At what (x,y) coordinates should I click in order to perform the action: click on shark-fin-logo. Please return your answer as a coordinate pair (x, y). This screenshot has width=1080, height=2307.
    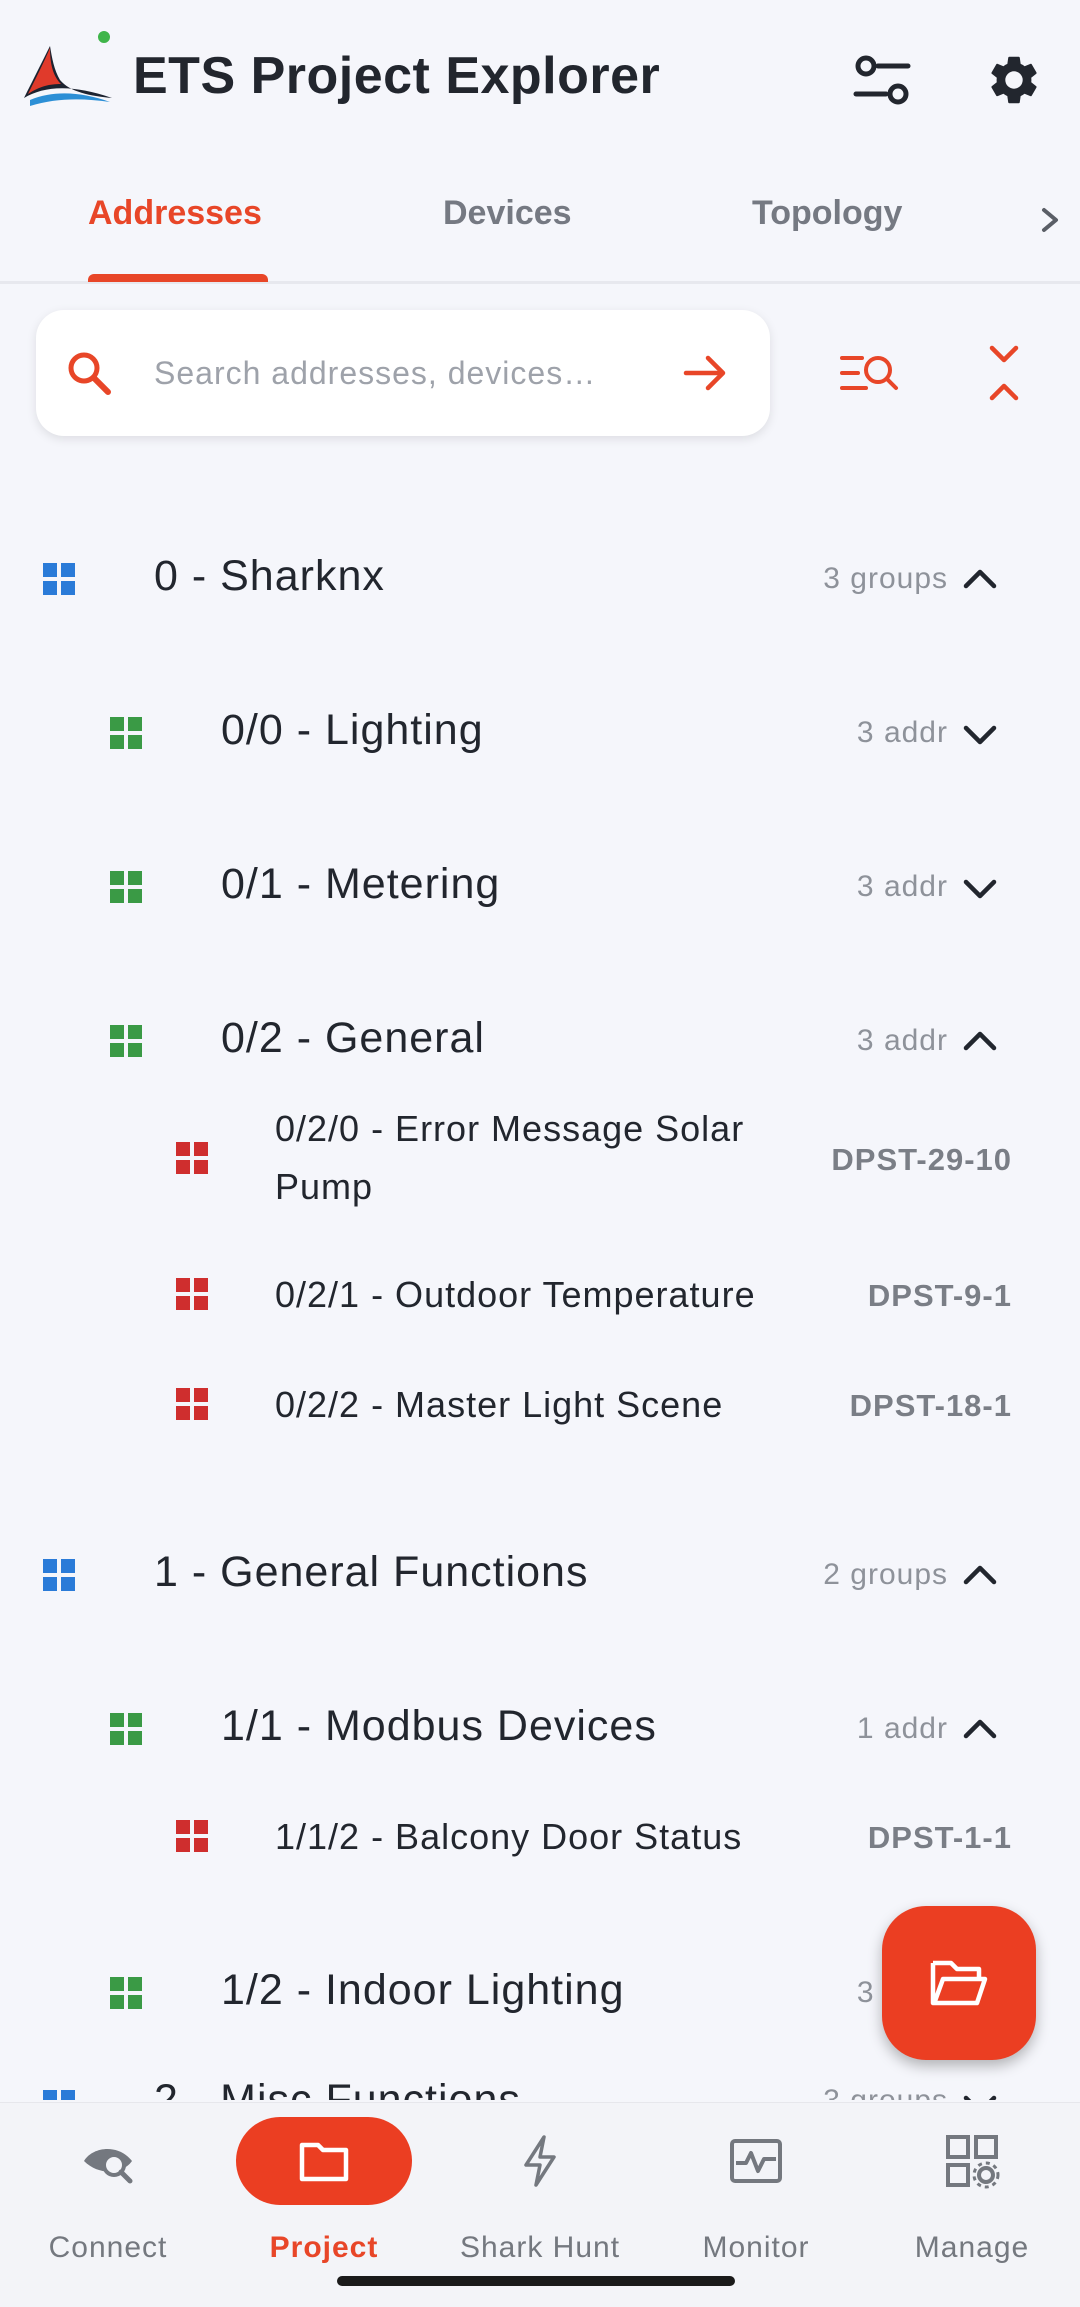
    Looking at the image, I should click on (68, 76).